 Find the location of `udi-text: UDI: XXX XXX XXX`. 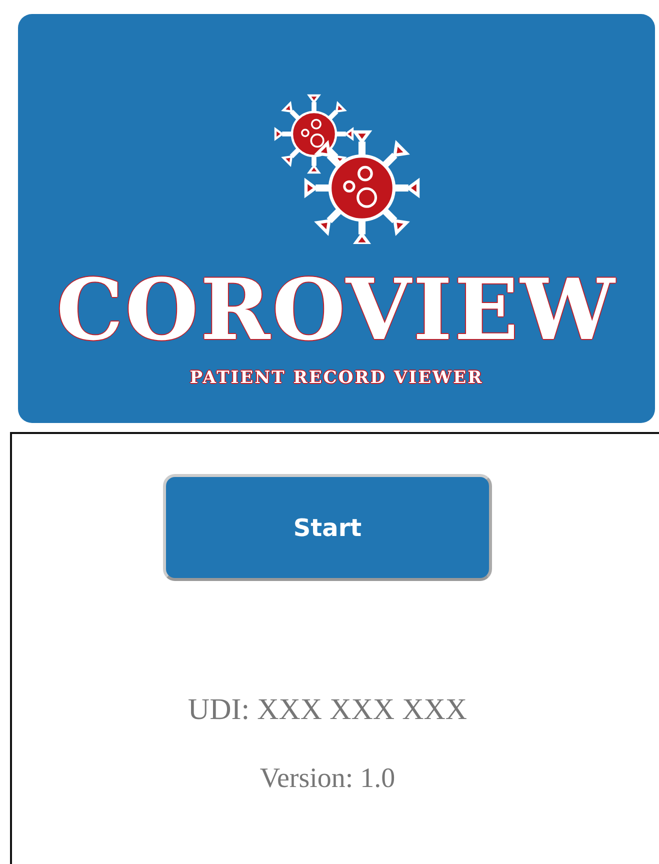

udi-text: UDI: XXX XXX XXX is located at coordinates (328, 710).